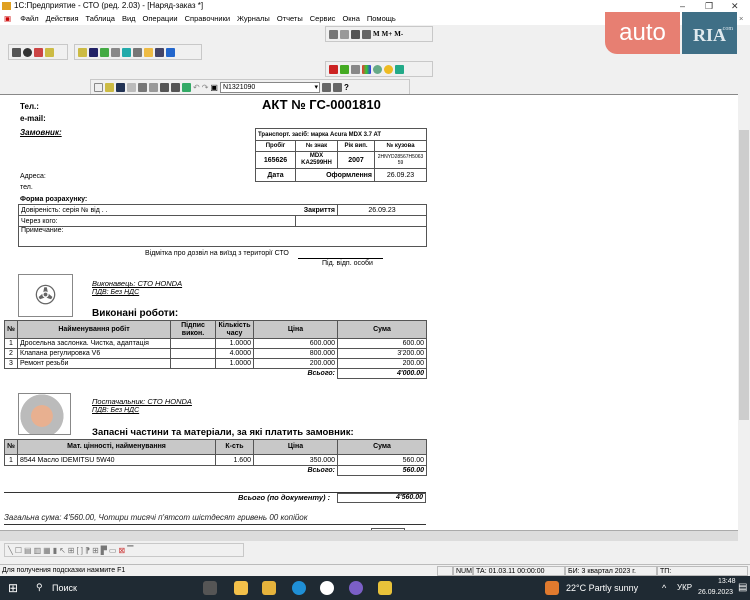  What do you see at coordinates (214, 87) in the screenshot?
I see `binoculars-icon: ▣` at bounding box center [214, 87].